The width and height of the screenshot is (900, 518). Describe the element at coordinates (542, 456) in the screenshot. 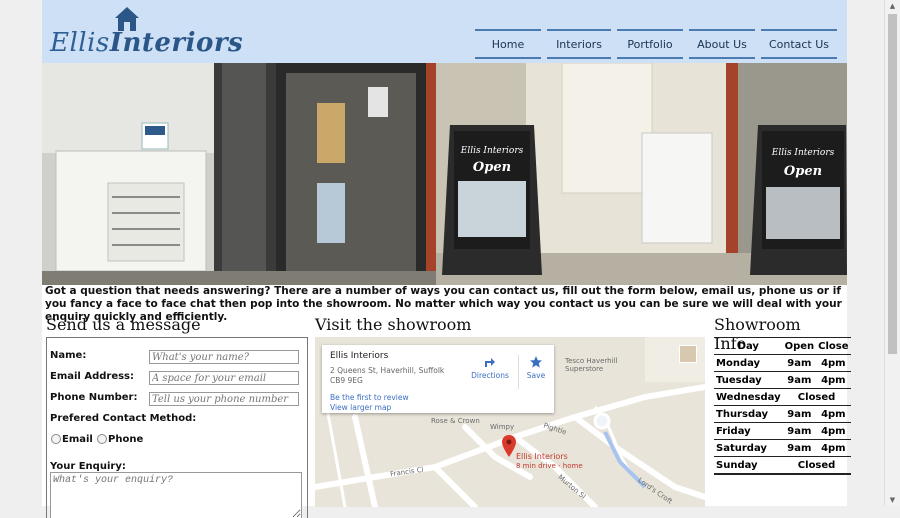

I see `map-pin-name: Ellis Interiors` at that location.